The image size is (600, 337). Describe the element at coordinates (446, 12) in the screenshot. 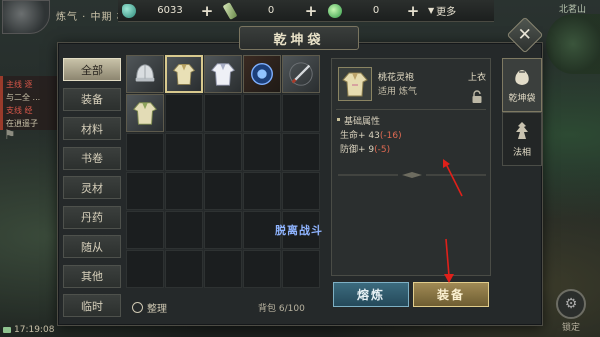

I see `more-label: 更多` at that location.